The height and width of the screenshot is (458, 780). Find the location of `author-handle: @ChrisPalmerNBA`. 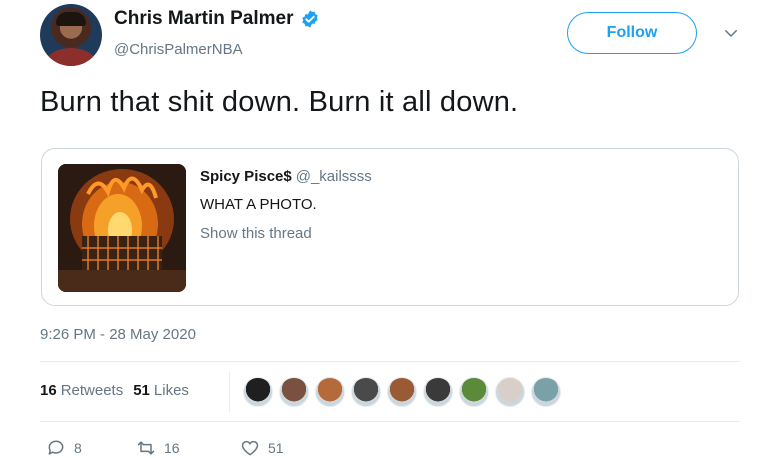

author-handle: @ChrisPalmerNBA is located at coordinates (178, 49).